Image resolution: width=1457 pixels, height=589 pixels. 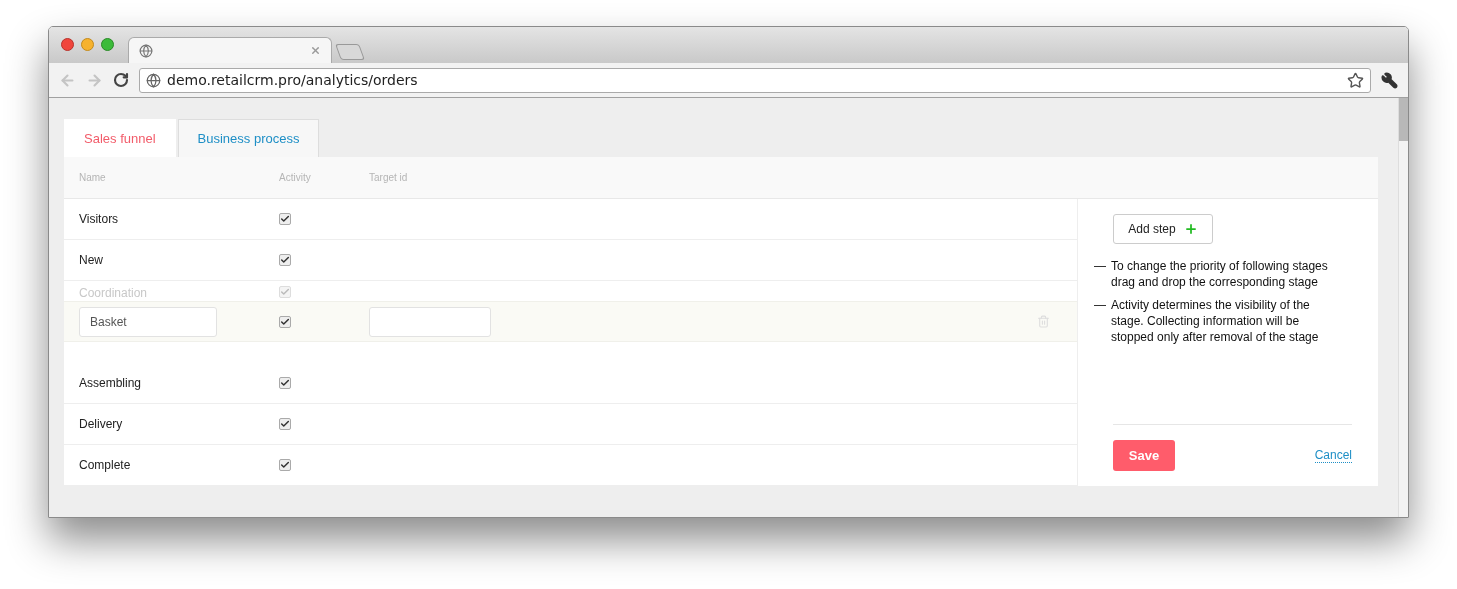 What do you see at coordinates (111, 383) in the screenshot?
I see `stage-name: Assembling` at bounding box center [111, 383].